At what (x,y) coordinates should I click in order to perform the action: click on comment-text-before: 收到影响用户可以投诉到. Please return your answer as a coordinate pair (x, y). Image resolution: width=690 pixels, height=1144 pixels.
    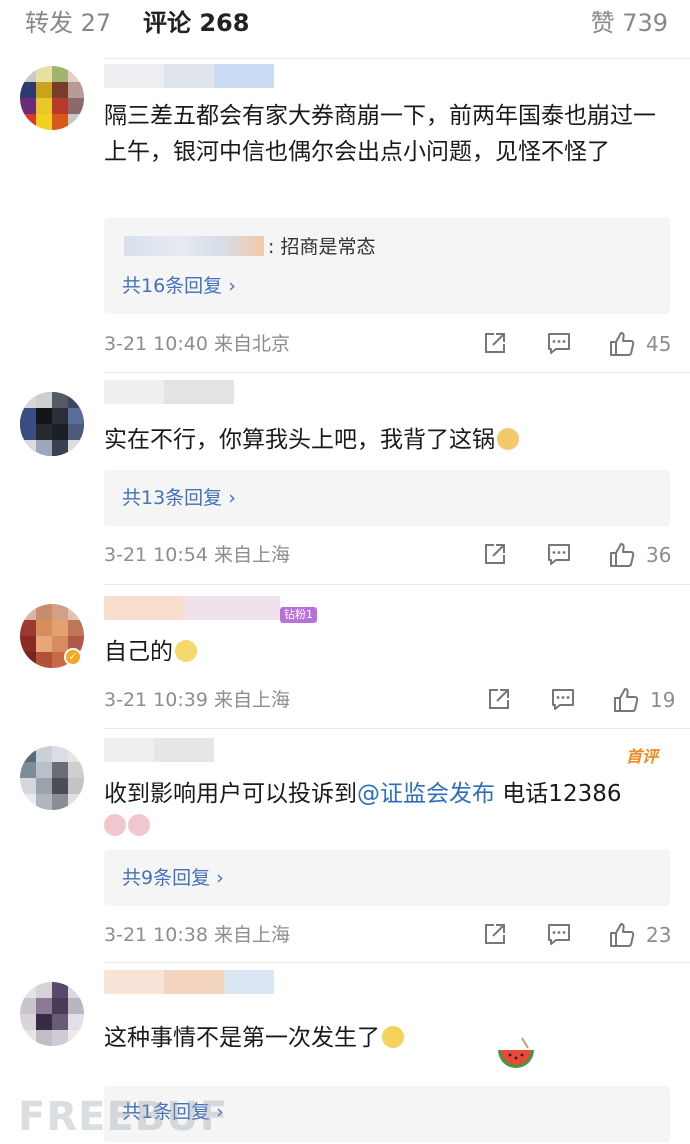
    Looking at the image, I should click on (230, 794).